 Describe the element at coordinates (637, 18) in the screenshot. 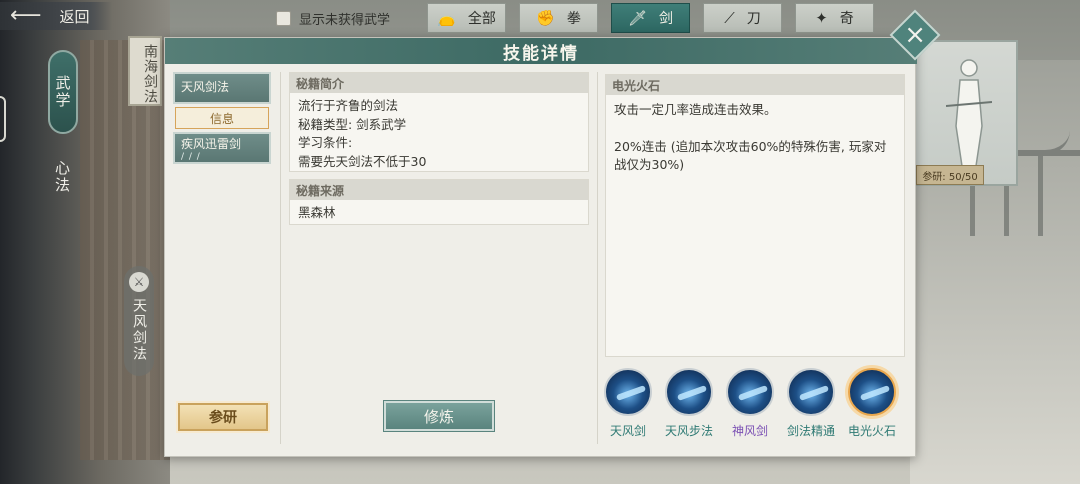

I see `sword-icon: 🗡` at that location.